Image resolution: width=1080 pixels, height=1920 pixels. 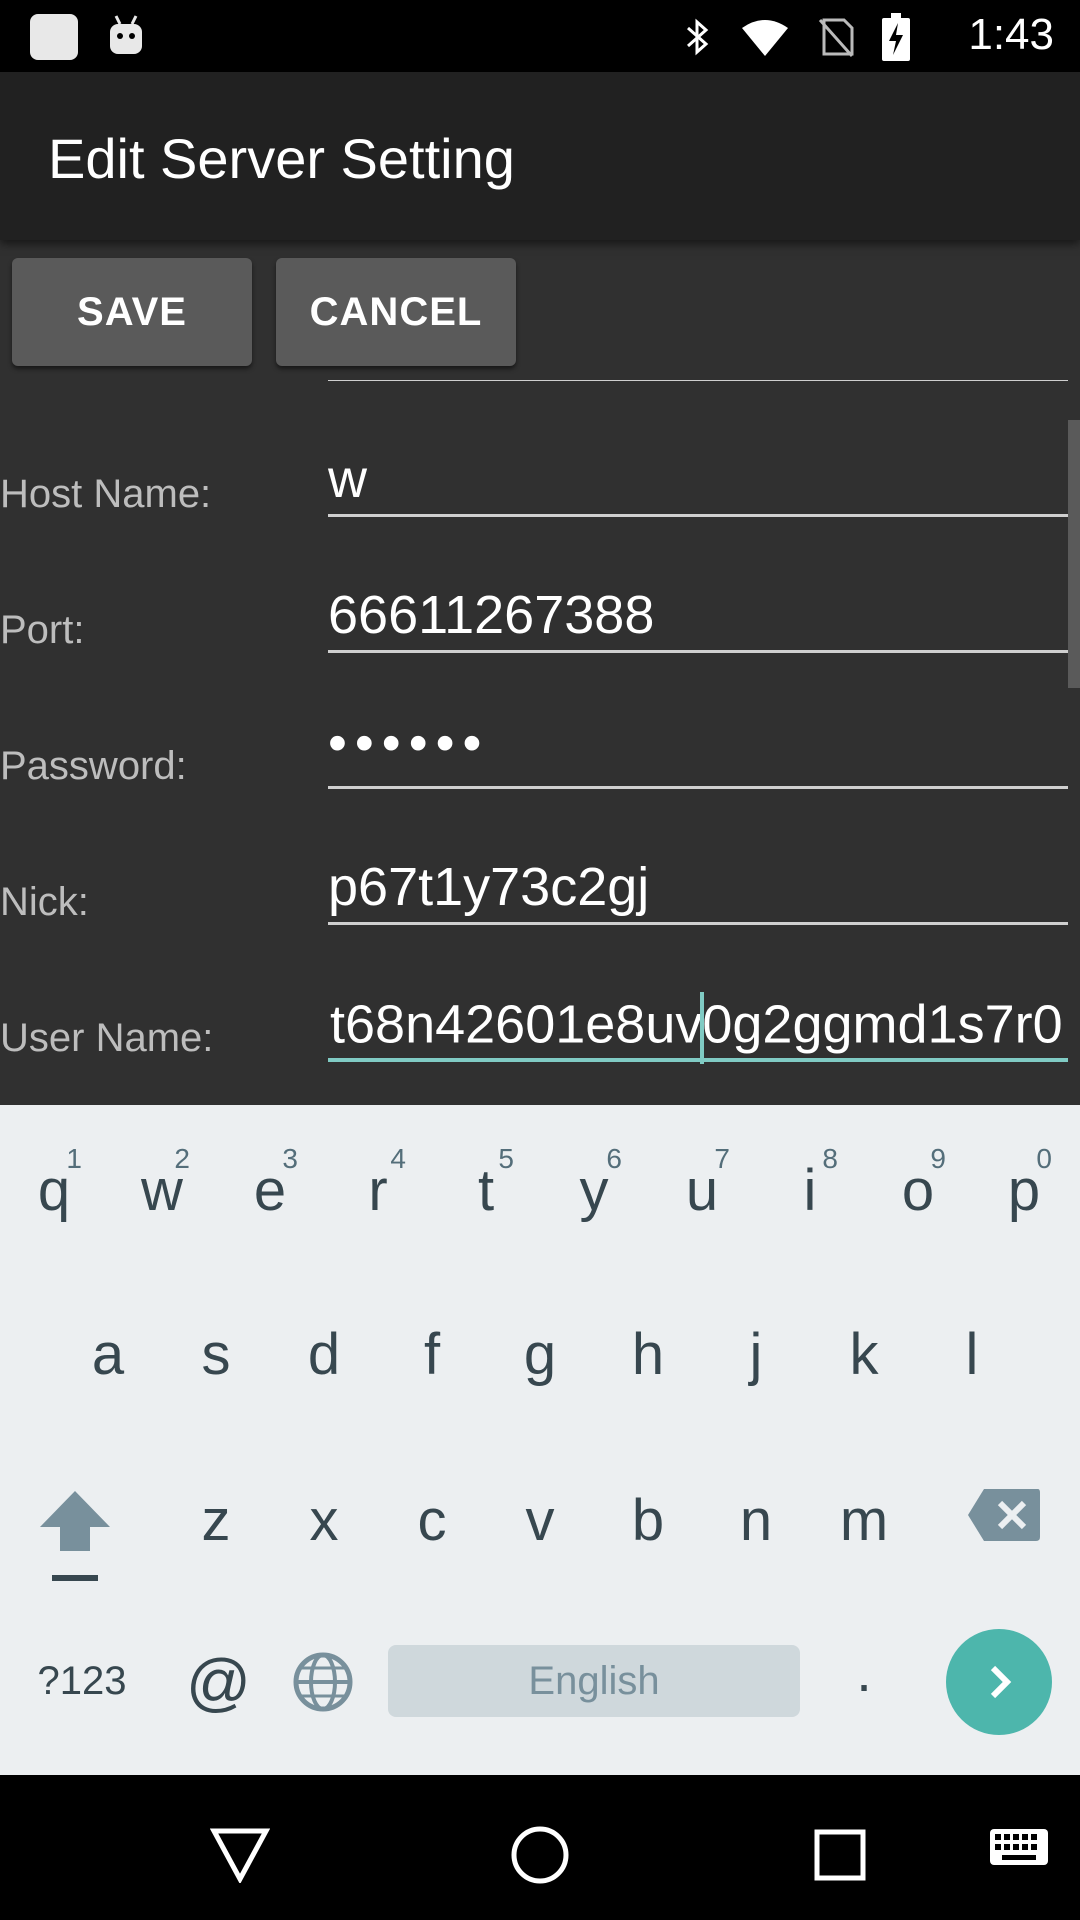 I want to click on status-time: 1:43, so click(x=1011, y=34).